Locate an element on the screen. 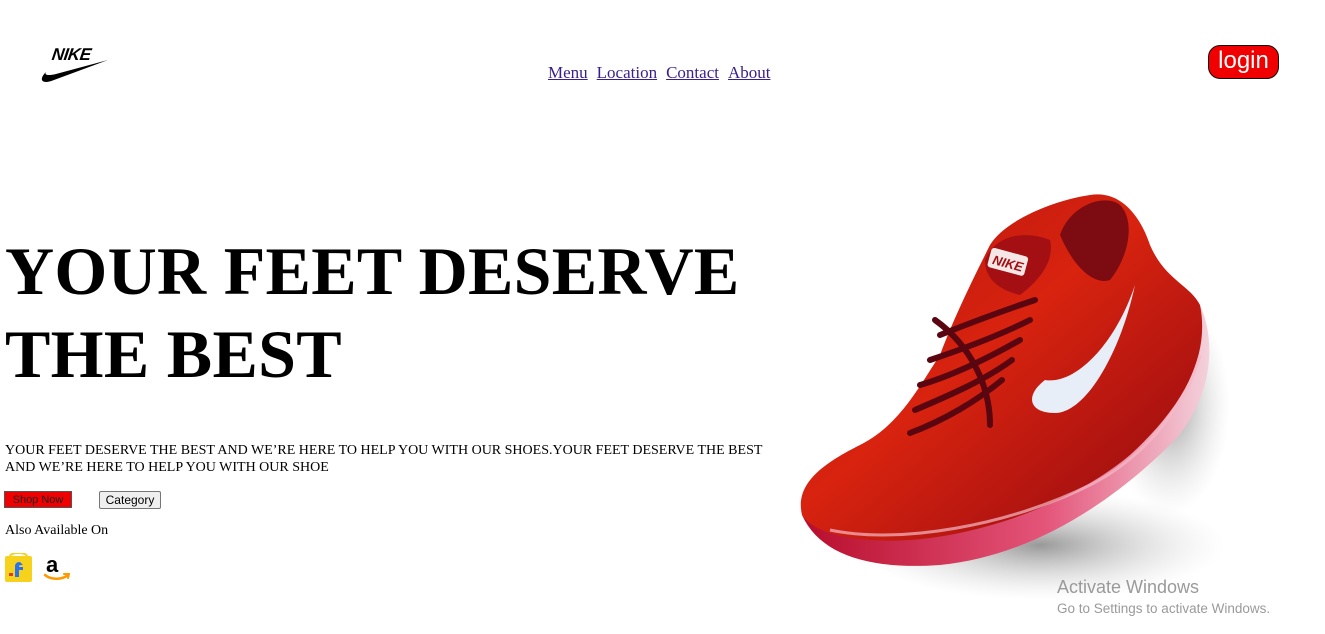  nav-link-contact: Contact is located at coordinates (692, 73).